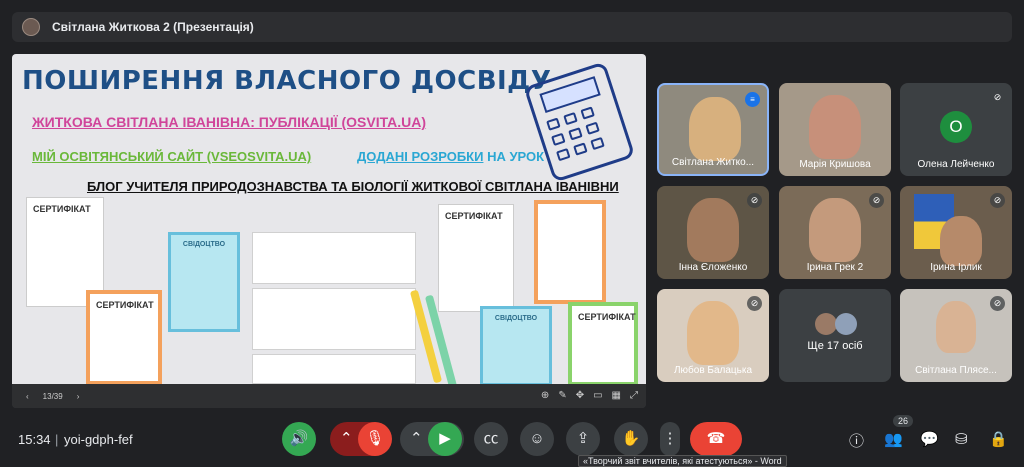  Describe the element at coordinates (153, 27) in the screenshot. I see `presenter-title: Світлана Житкова 2 (Презентація)` at that location.